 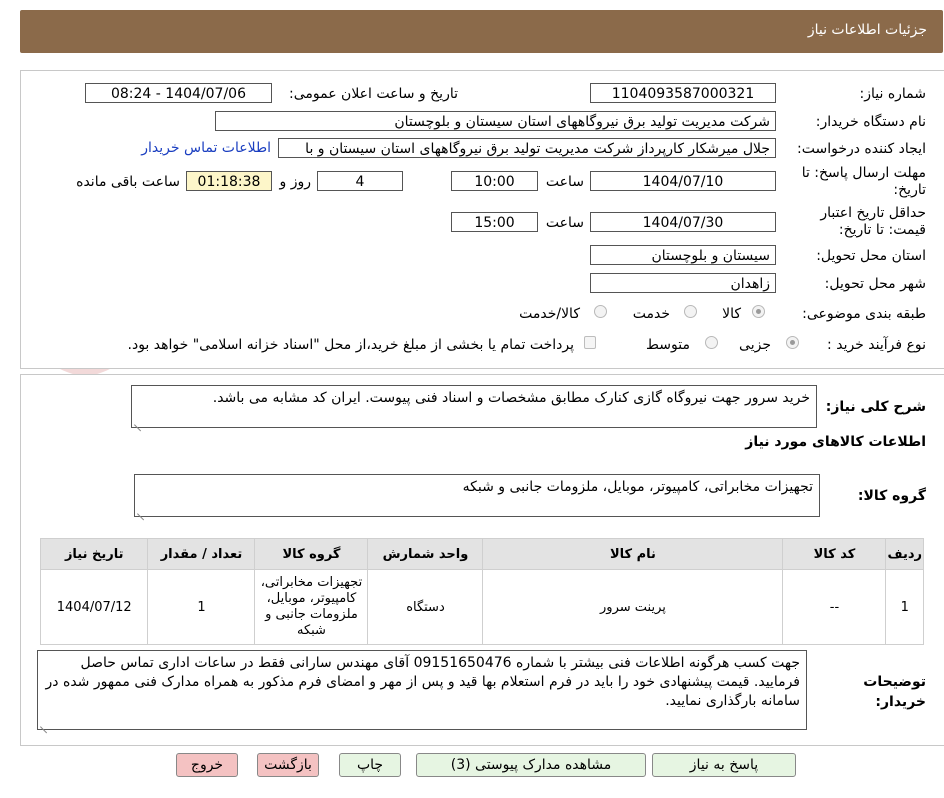 What do you see at coordinates (128, 182) in the screenshot?
I see `remaining-label: ساعت باقی مانده` at bounding box center [128, 182].